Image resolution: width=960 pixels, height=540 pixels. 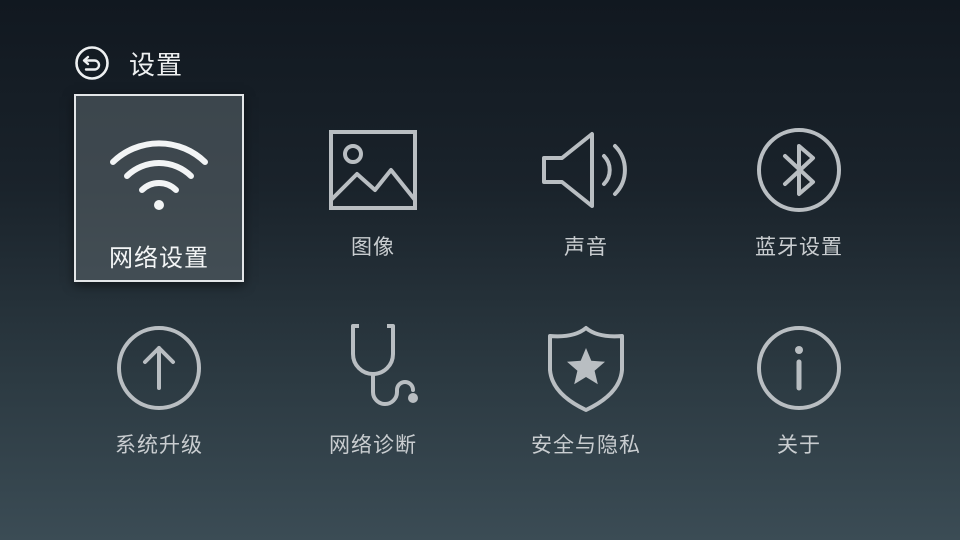 What do you see at coordinates (799, 247) in the screenshot?
I see `tile-label: 蓝牙设置` at bounding box center [799, 247].